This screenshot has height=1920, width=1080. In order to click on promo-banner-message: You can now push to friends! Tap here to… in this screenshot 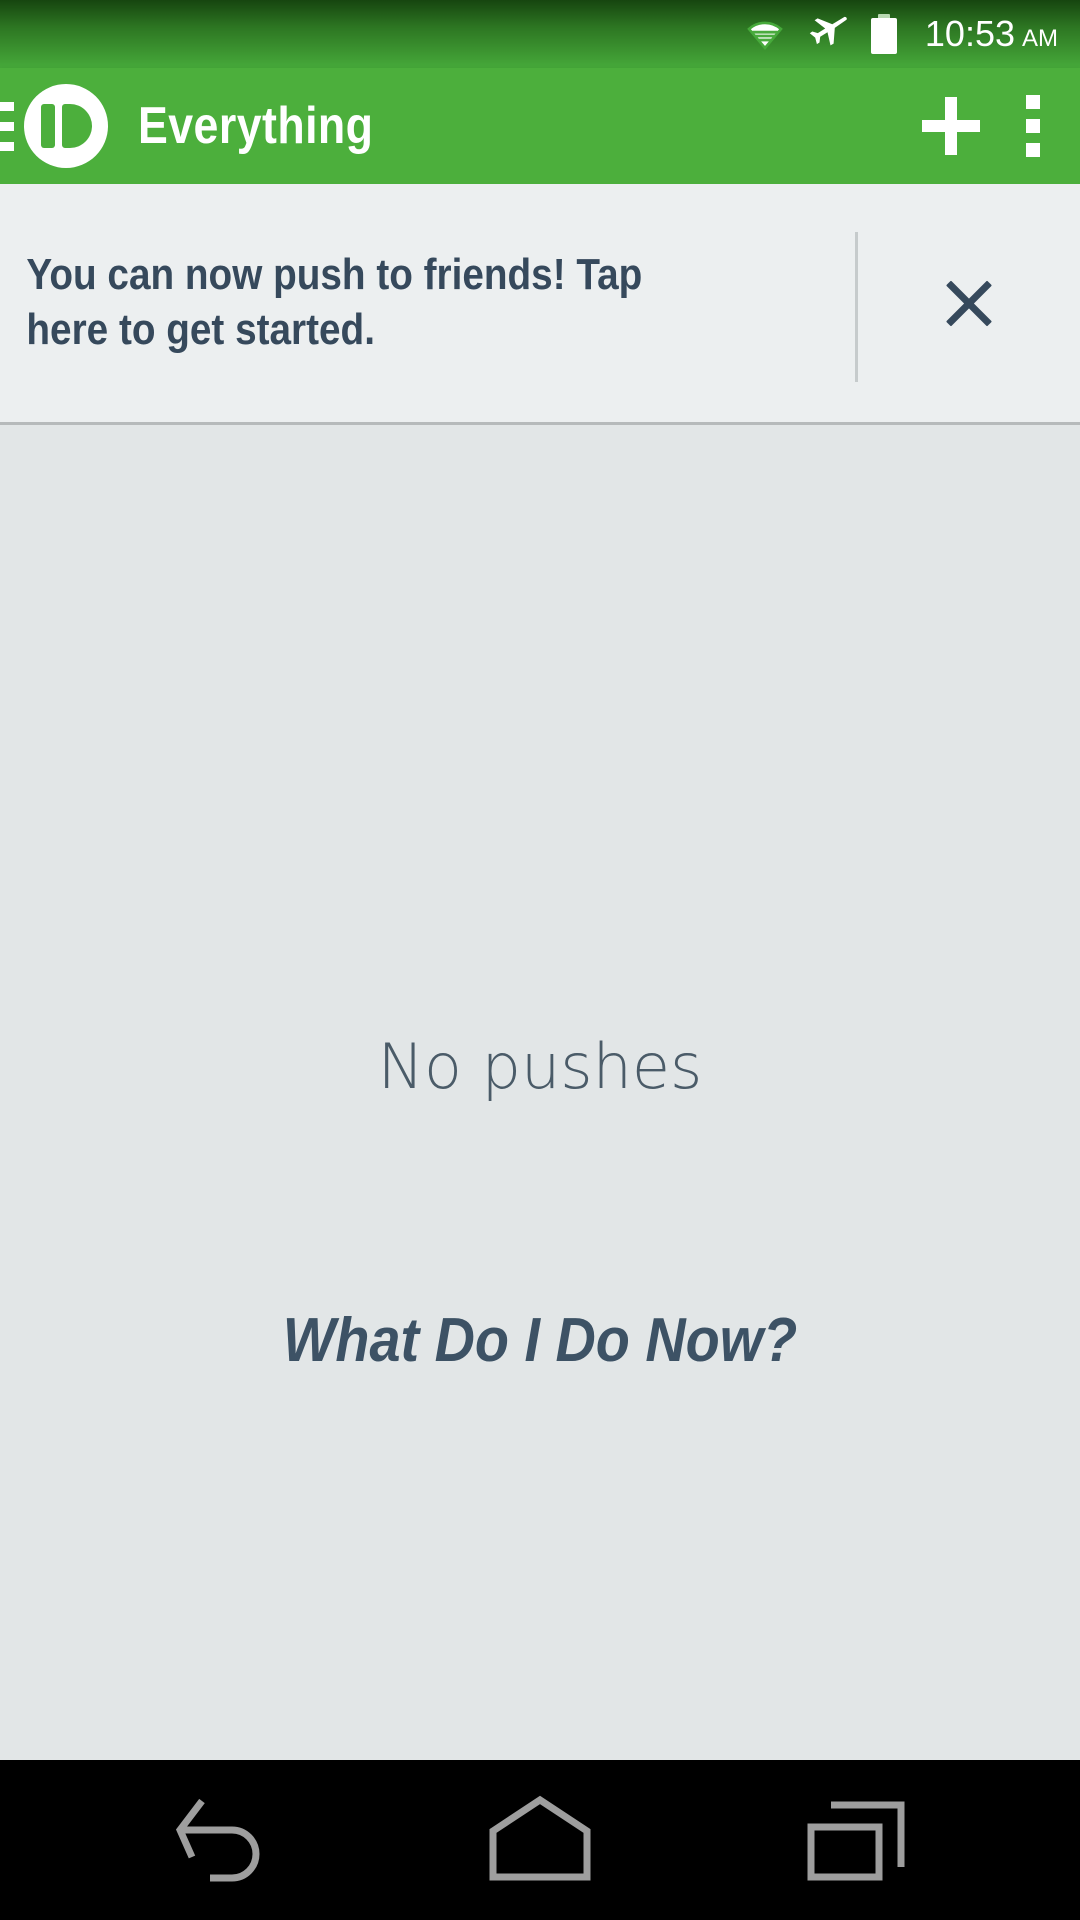, I will do `click(376, 303)`.